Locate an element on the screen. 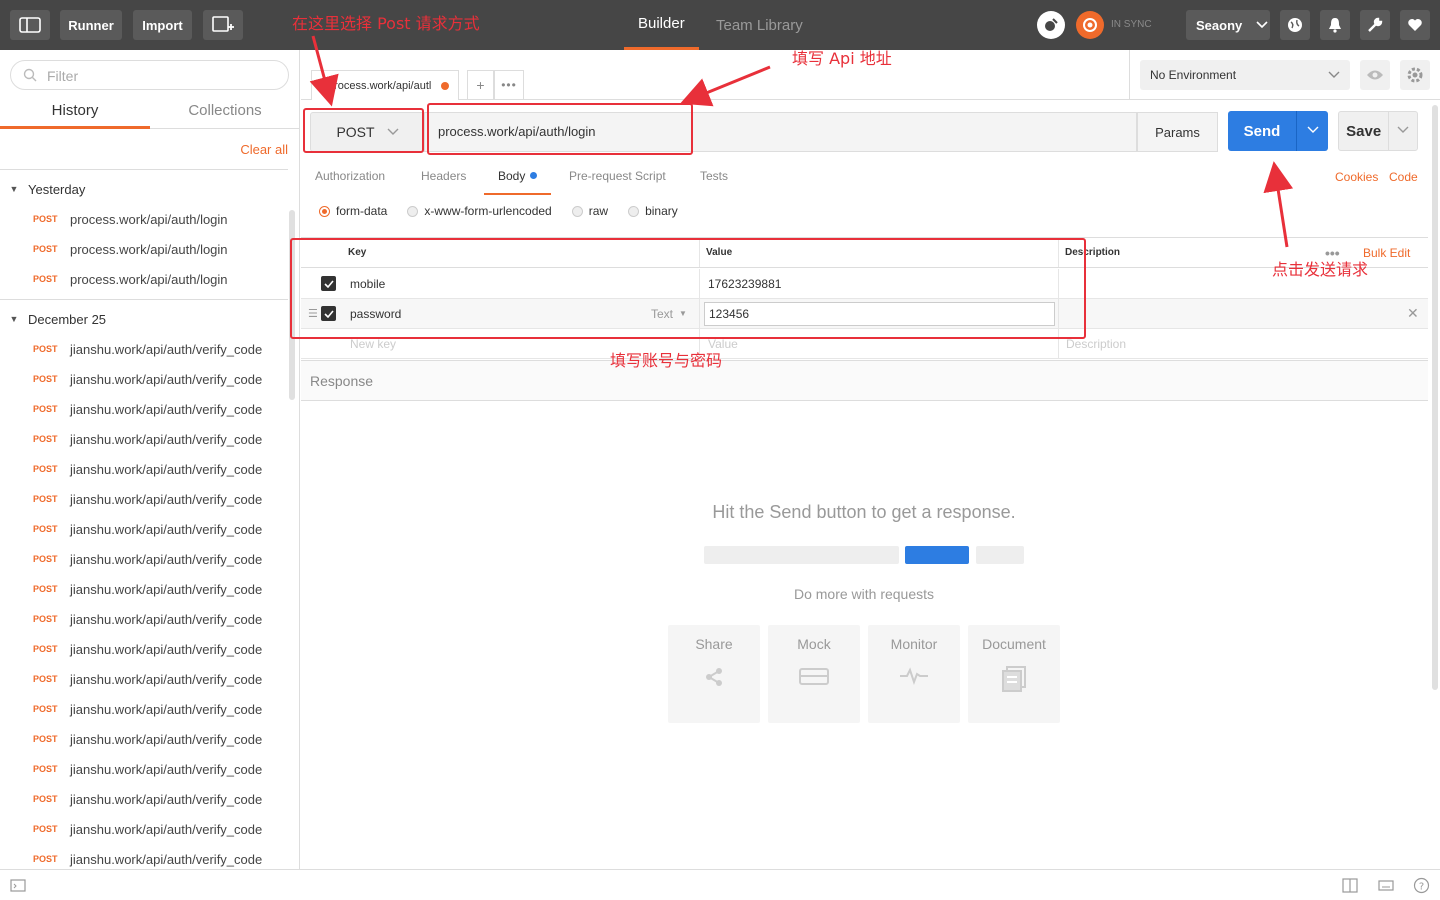 This screenshot has width=1440, height=900. new-tab-button: + is located at coordinates (480, 85).